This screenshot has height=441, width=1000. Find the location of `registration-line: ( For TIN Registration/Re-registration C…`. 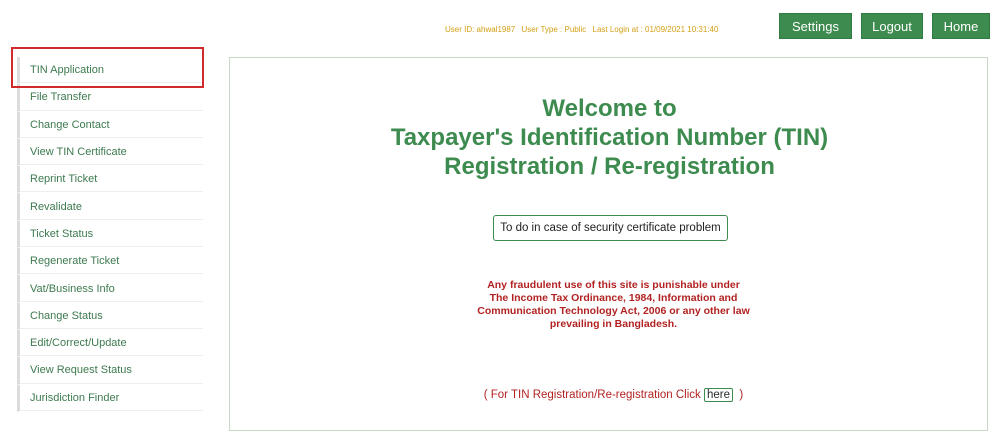

registration-line: ( For TIN Registration/Re-registration C… is located at coordinates (613, 395).